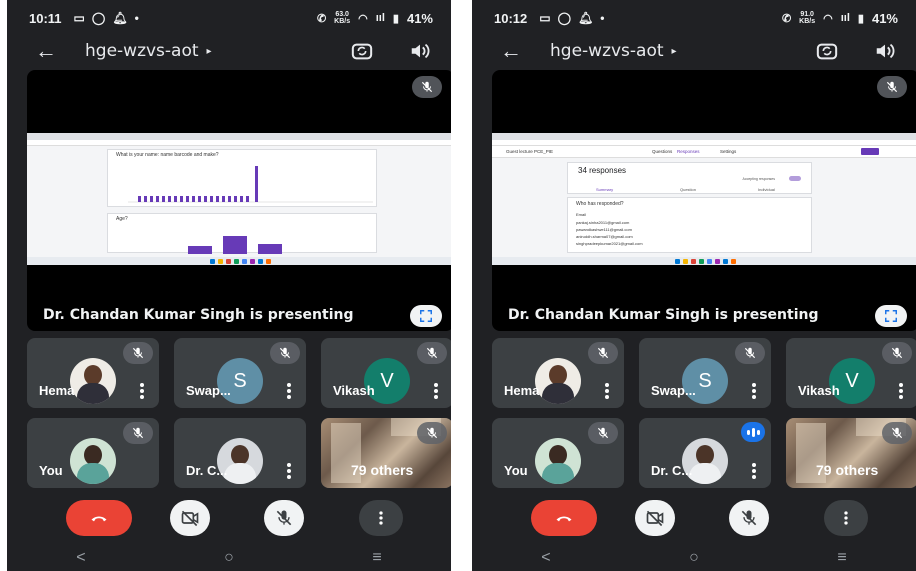 The height and width of the screenshot is (571, 916). I want to click on android-nav-bar: < ○ ≡, so click(229, 558).